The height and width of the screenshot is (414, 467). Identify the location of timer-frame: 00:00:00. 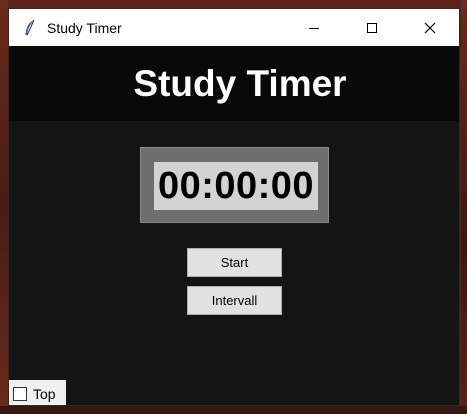
(234, 185).